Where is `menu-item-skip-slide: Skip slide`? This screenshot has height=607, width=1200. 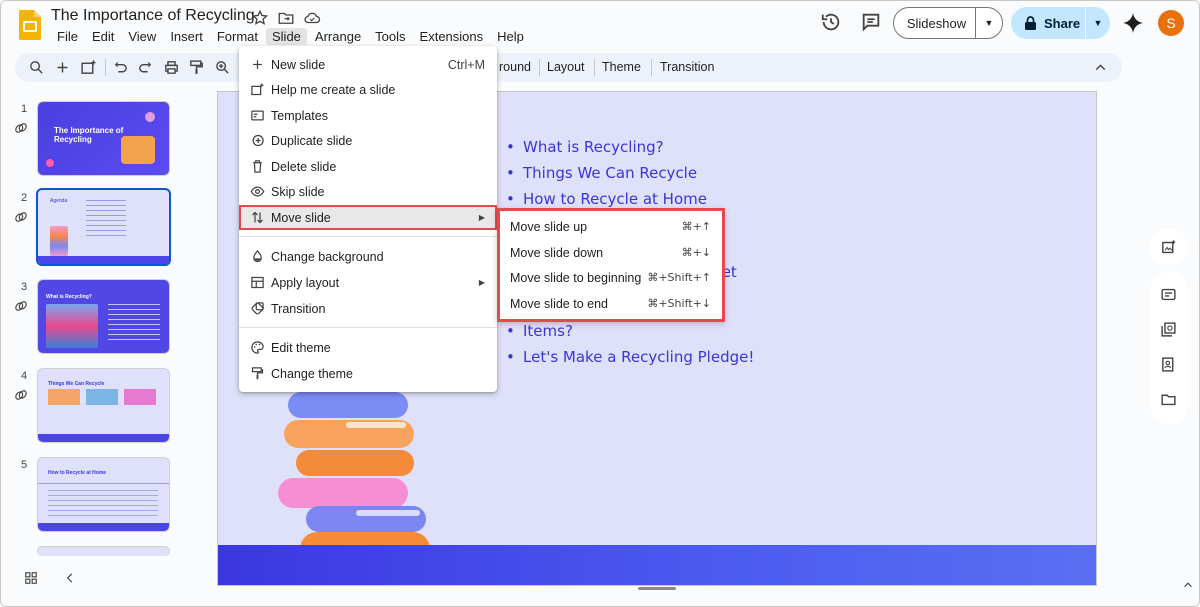
menu-item-skip-slide: Skip slide is located at coordinates (368, 191).